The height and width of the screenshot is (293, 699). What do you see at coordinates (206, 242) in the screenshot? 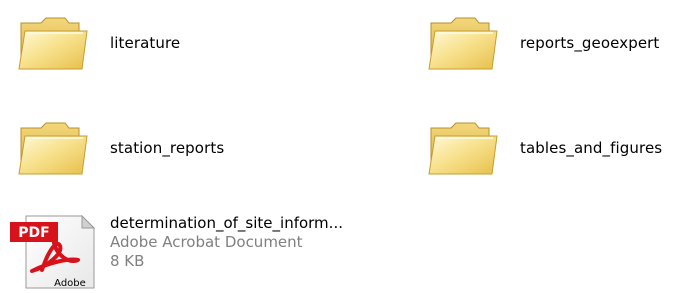
I see `file-type: Adobe Acrobat Document` at bounding box center [206, 242].